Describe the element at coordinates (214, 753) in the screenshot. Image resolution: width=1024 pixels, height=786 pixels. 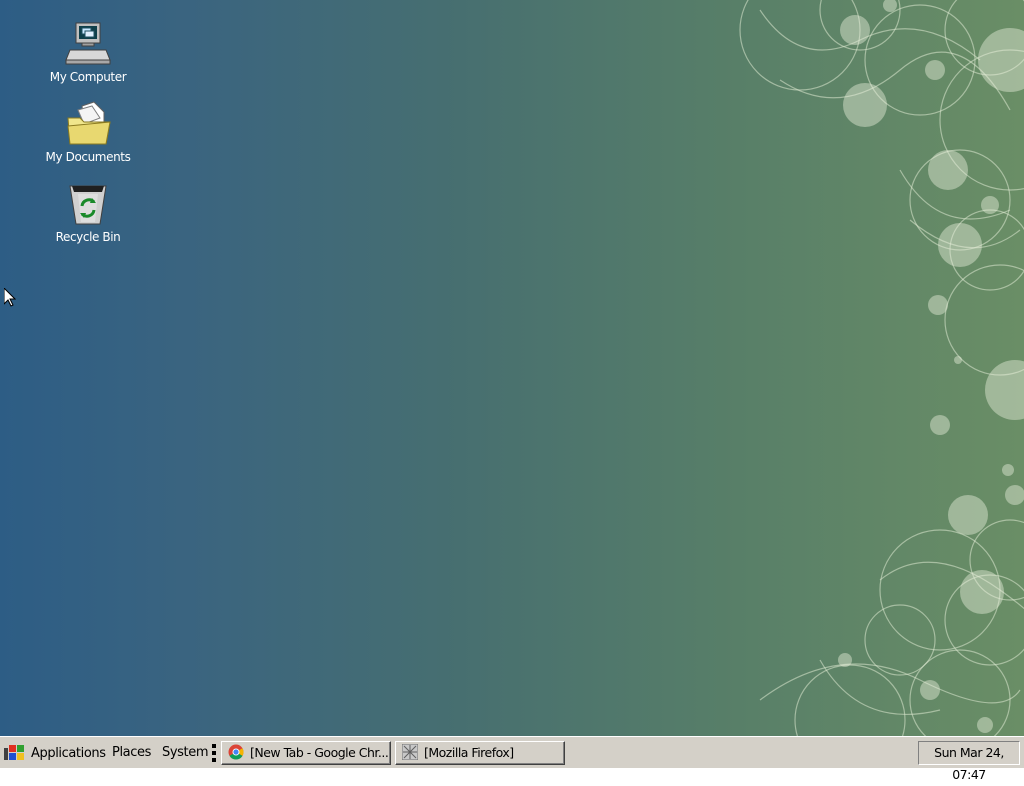
I see `panel-drag-handle` at that location.